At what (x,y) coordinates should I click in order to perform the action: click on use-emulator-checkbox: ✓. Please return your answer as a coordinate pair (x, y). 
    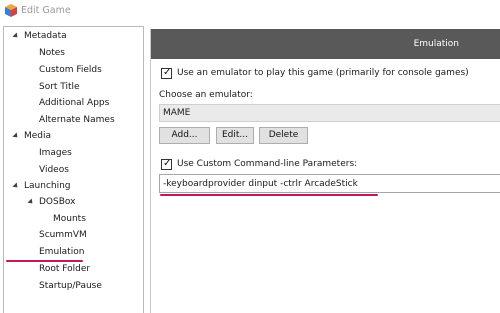
    Looking at the image, I should click on (166, 73).